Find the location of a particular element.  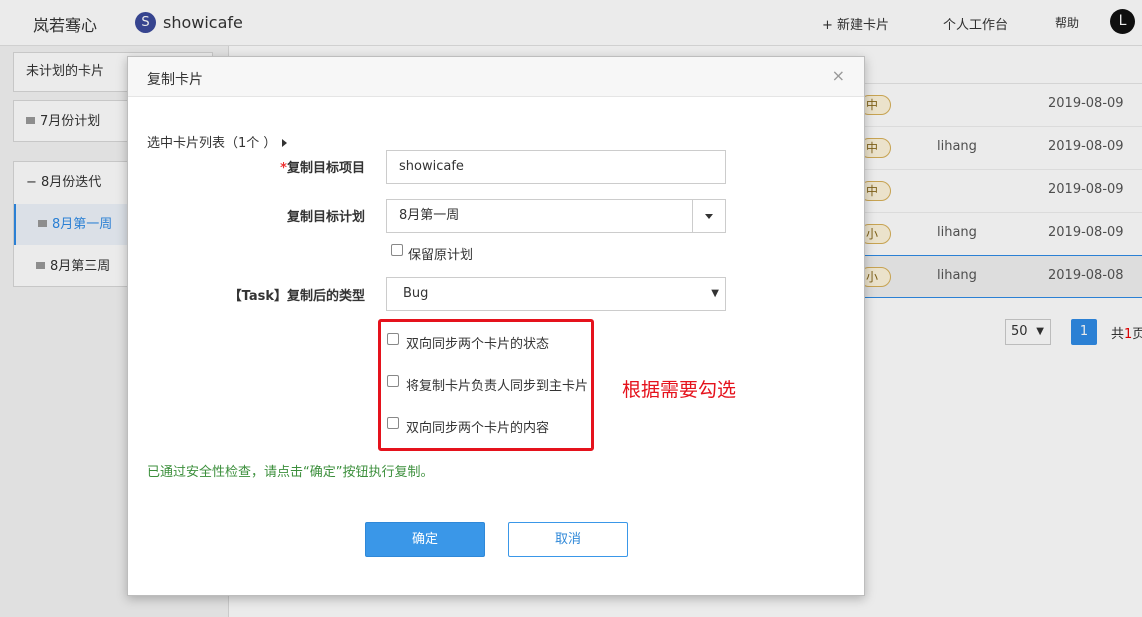

type-label: 【Task】复制后的类型 is located at coordinates (296, 296).